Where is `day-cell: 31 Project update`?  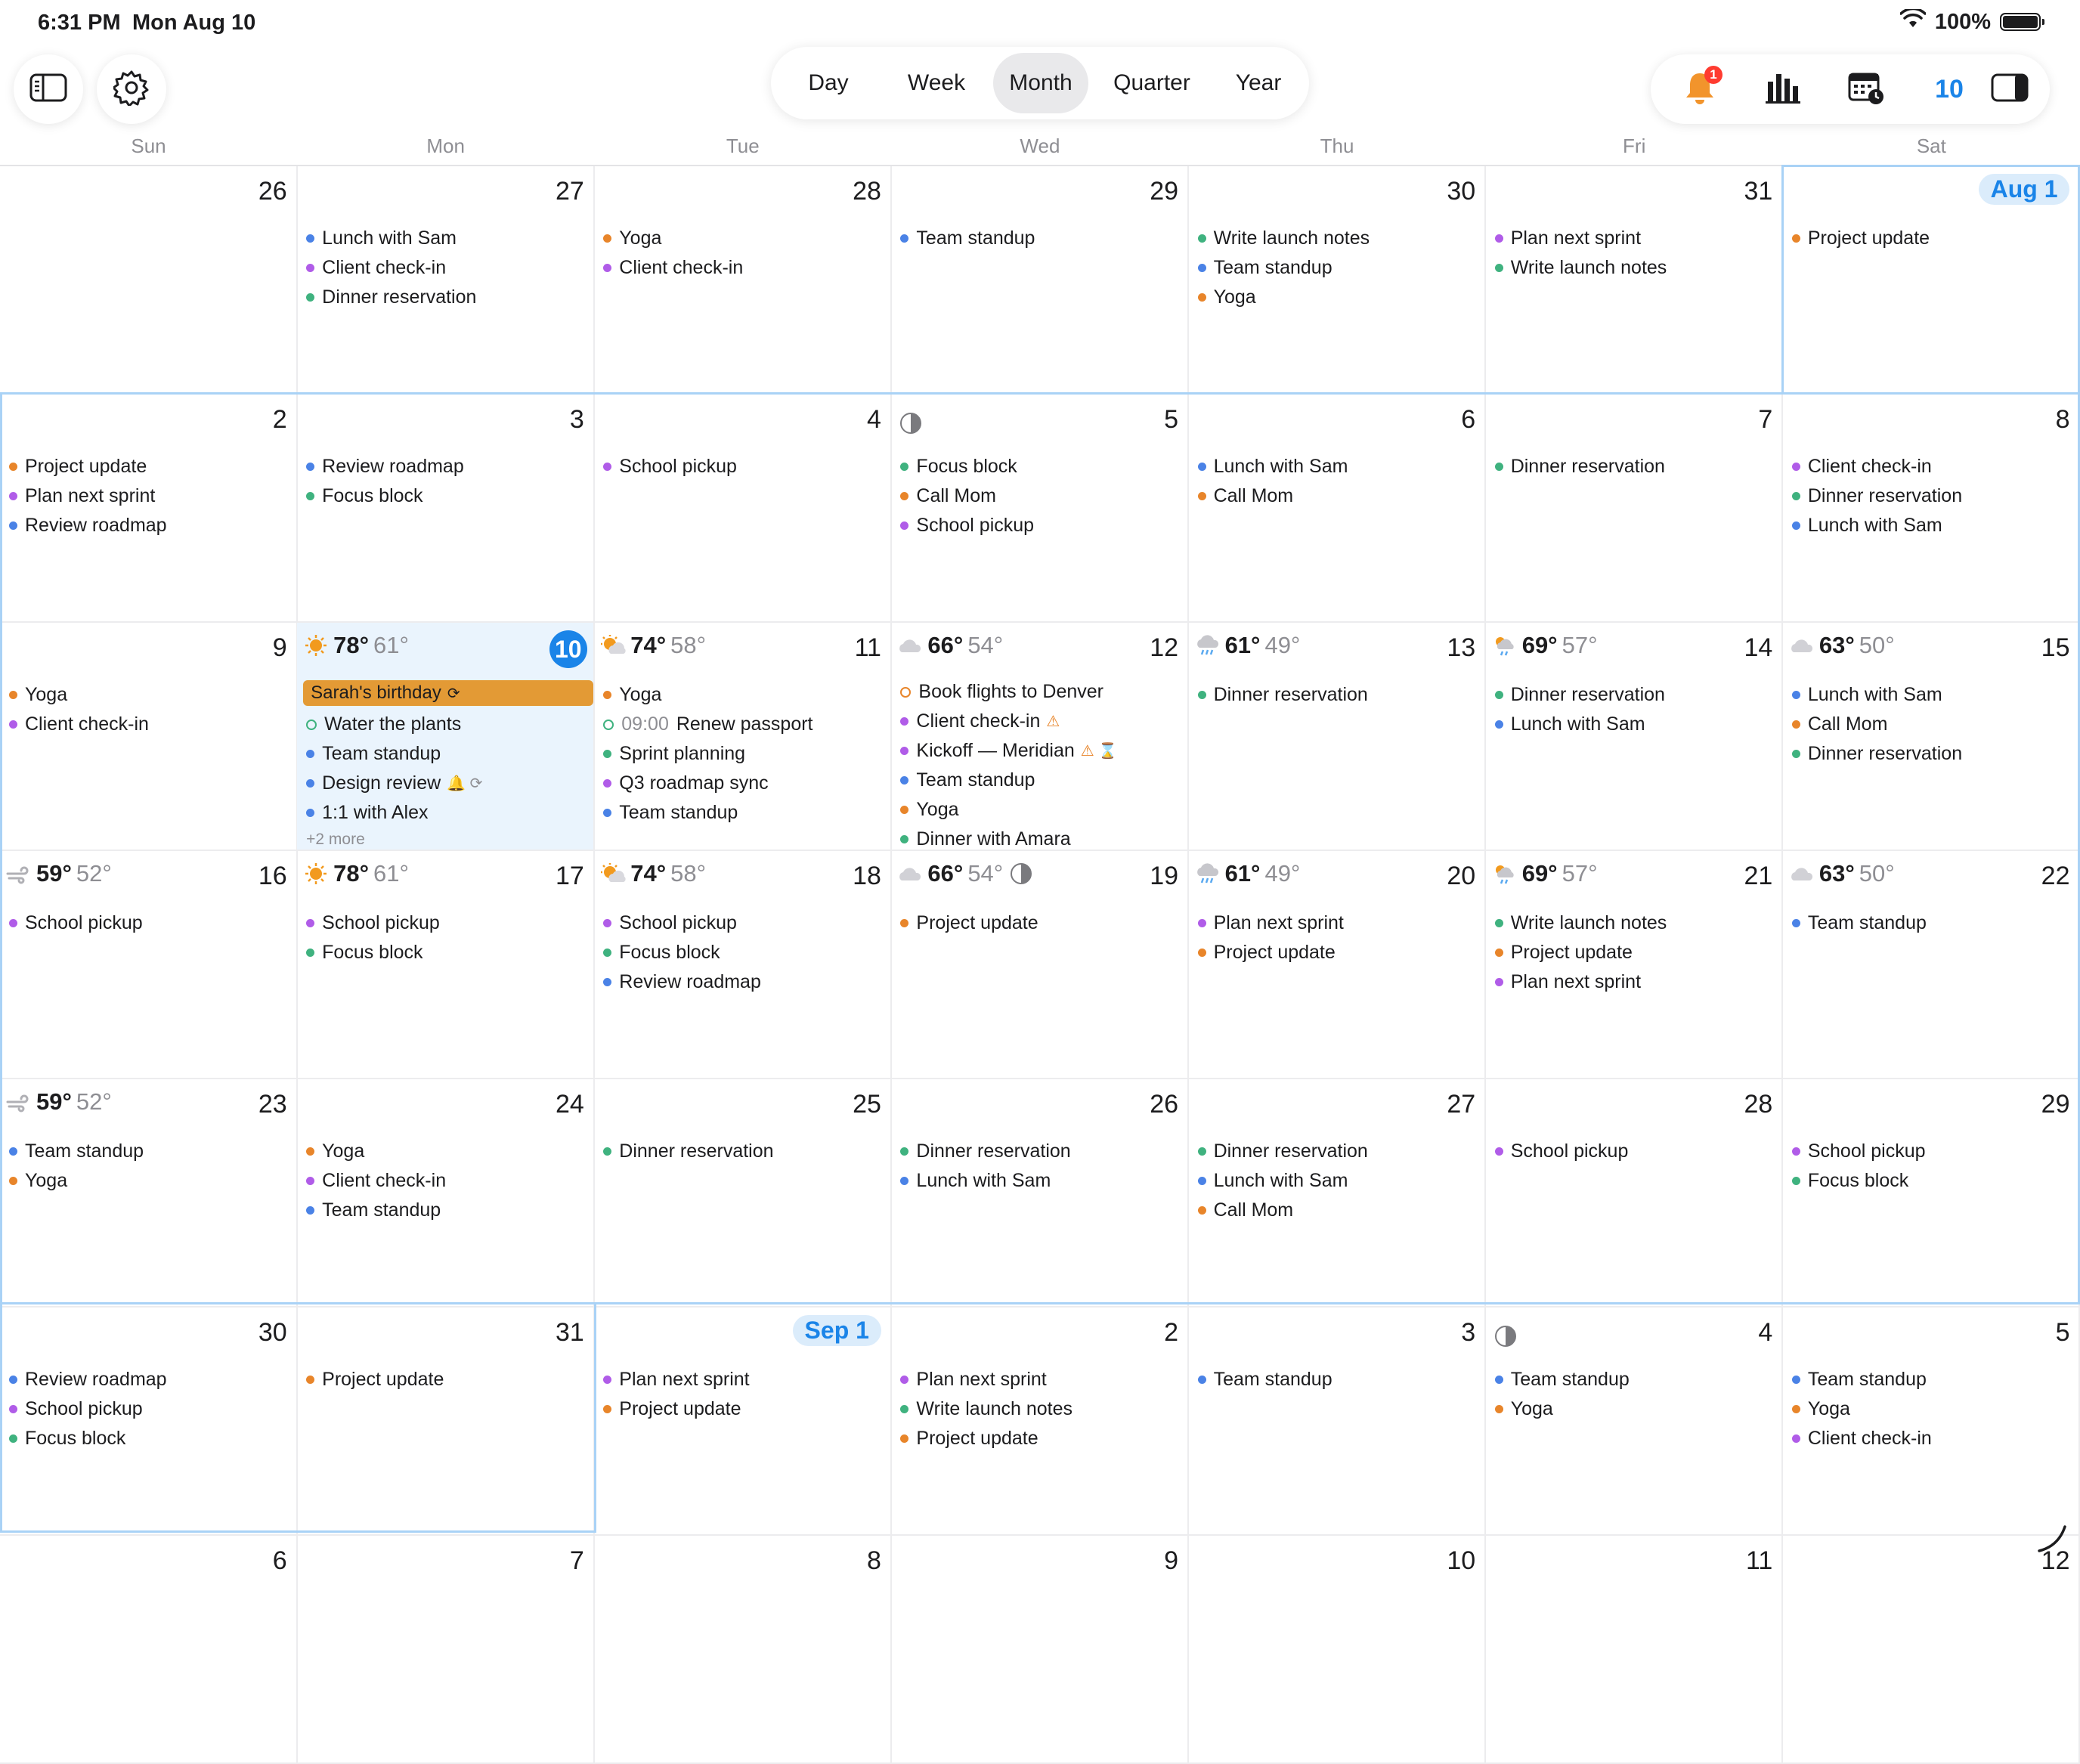
day-cell: 31 Project update is located at coordinates (446, 1422).